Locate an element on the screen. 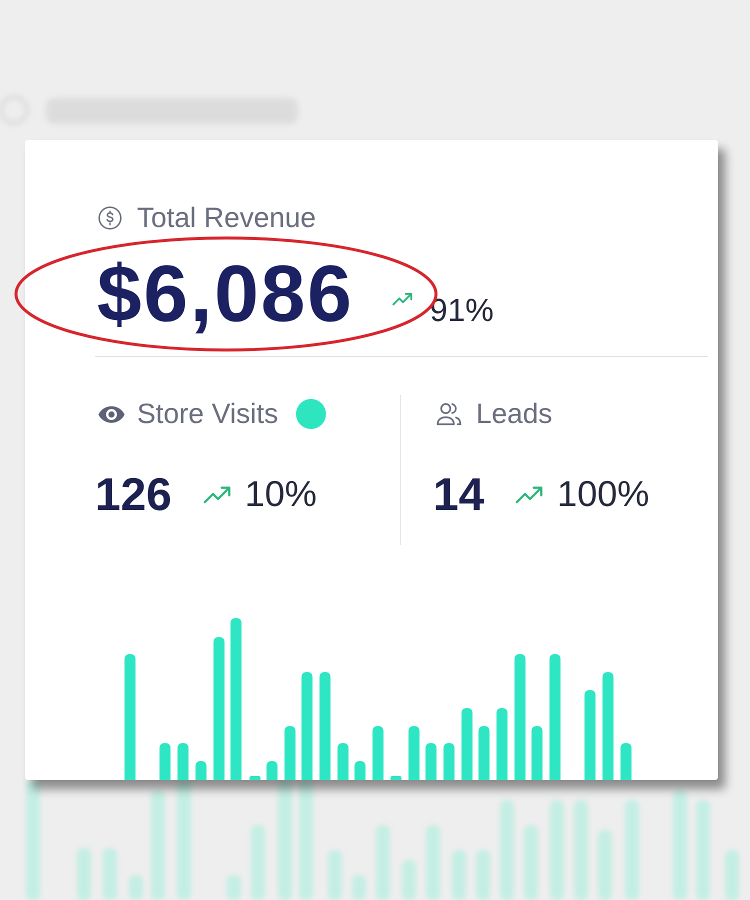 The image size is (750, 900). eye-icon is located at coordinates (111, 414).